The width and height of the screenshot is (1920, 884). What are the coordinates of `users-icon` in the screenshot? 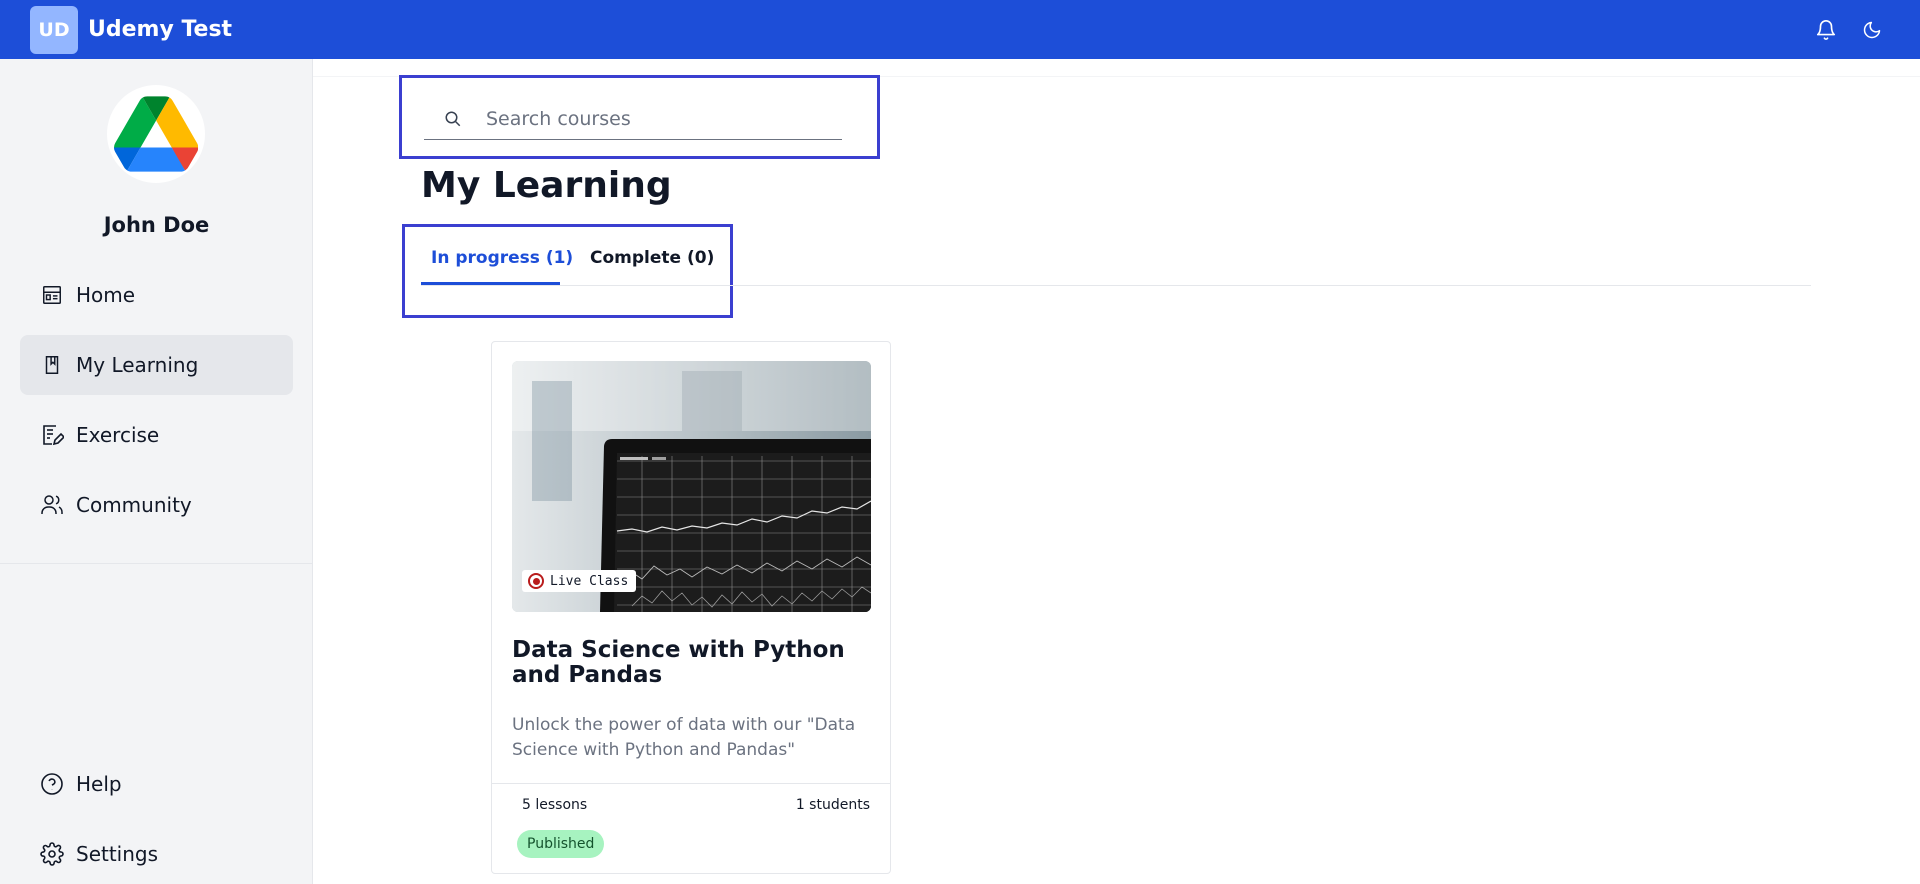 It's located at (52, 505).